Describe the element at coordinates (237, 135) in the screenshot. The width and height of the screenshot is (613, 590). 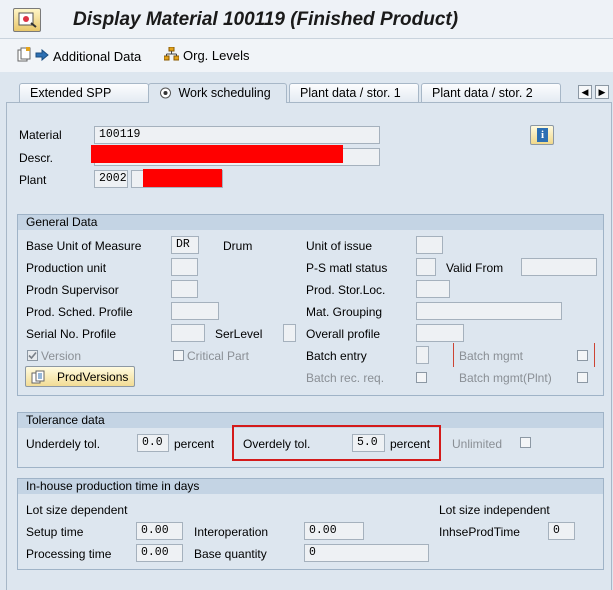
I see `material-field: 100119` at that location.